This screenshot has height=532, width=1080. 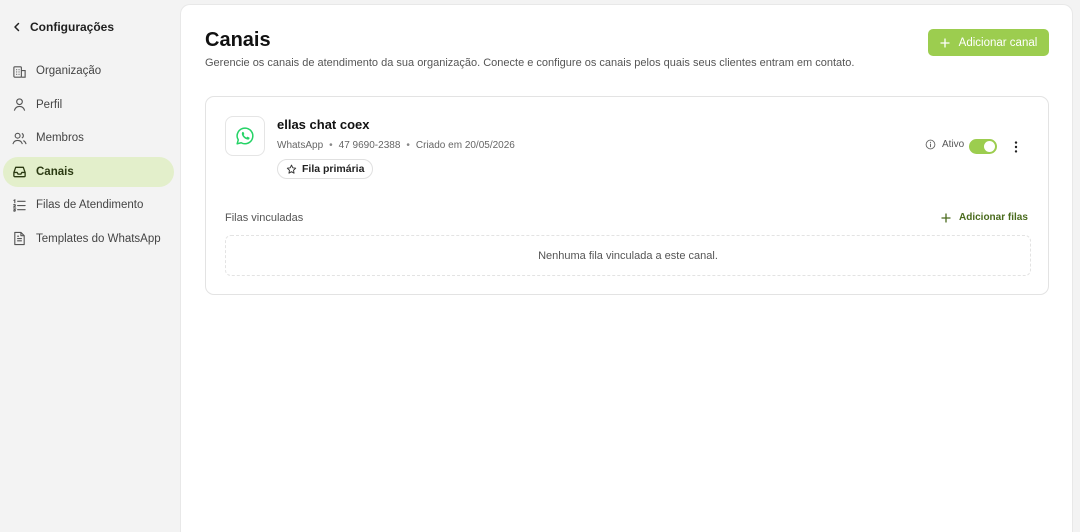 I want to click on add-channel-label: Adicionar canal, so click(x=998, y=42).